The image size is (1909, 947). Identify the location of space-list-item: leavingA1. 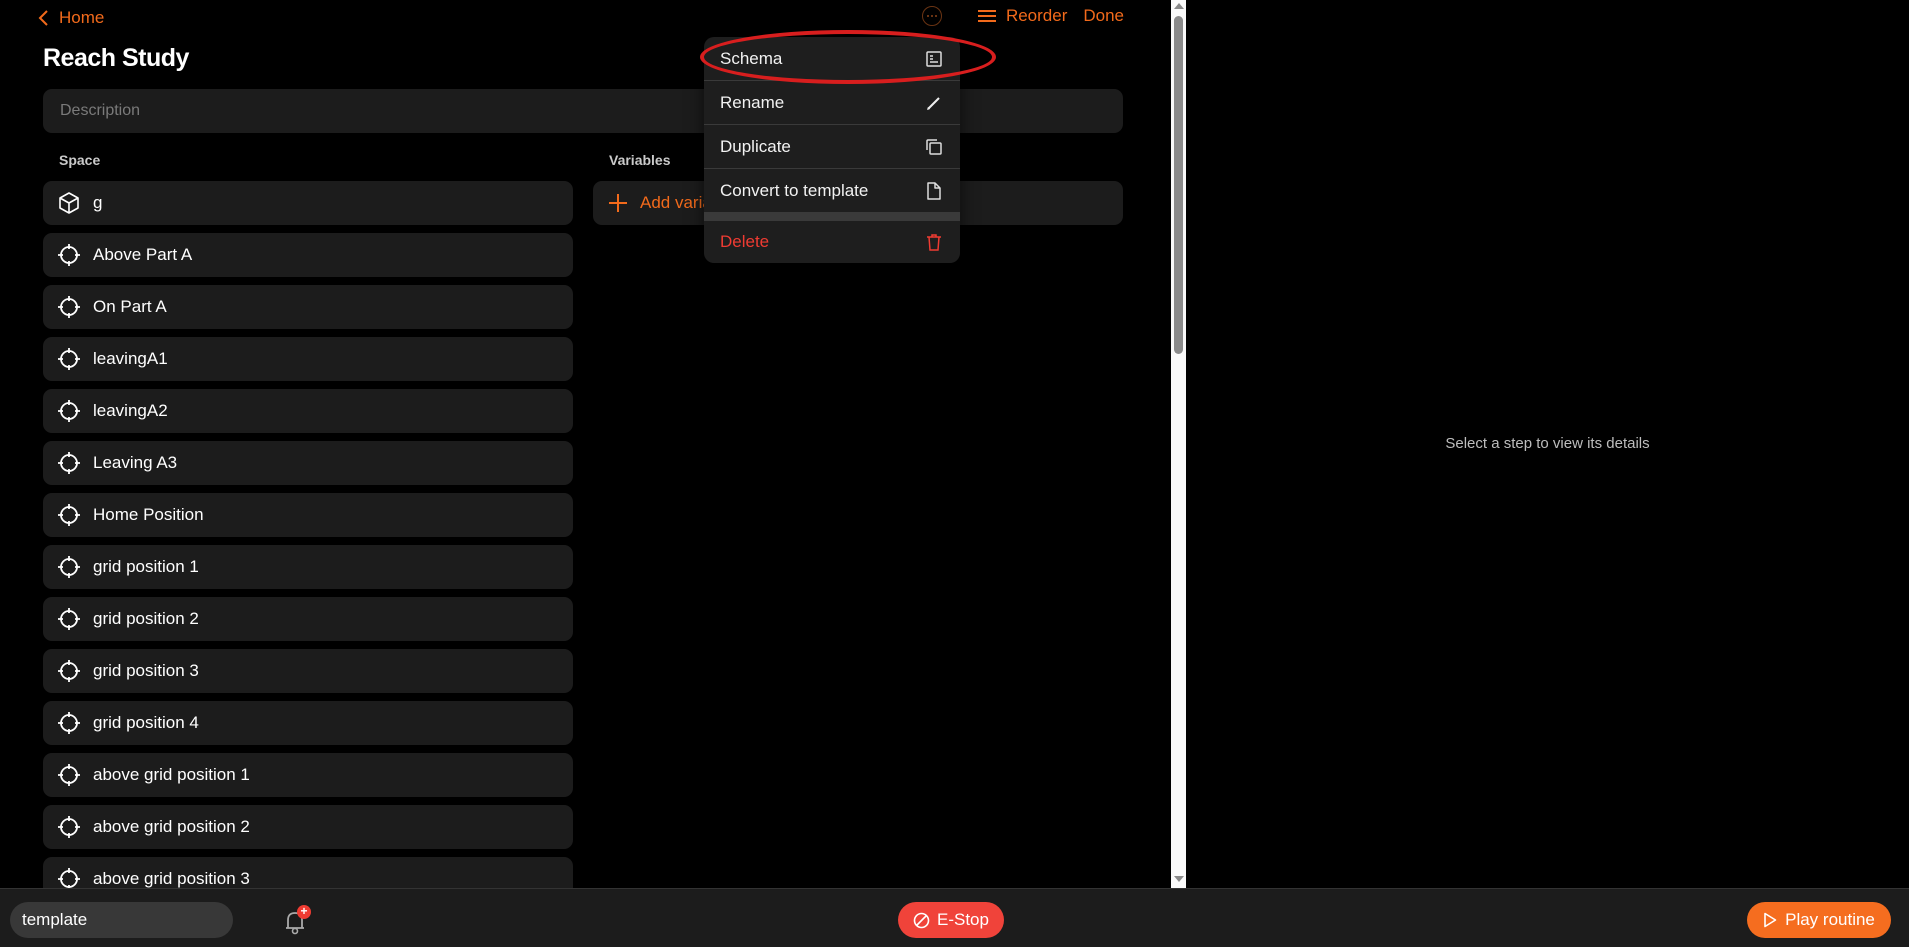
(308, 359).